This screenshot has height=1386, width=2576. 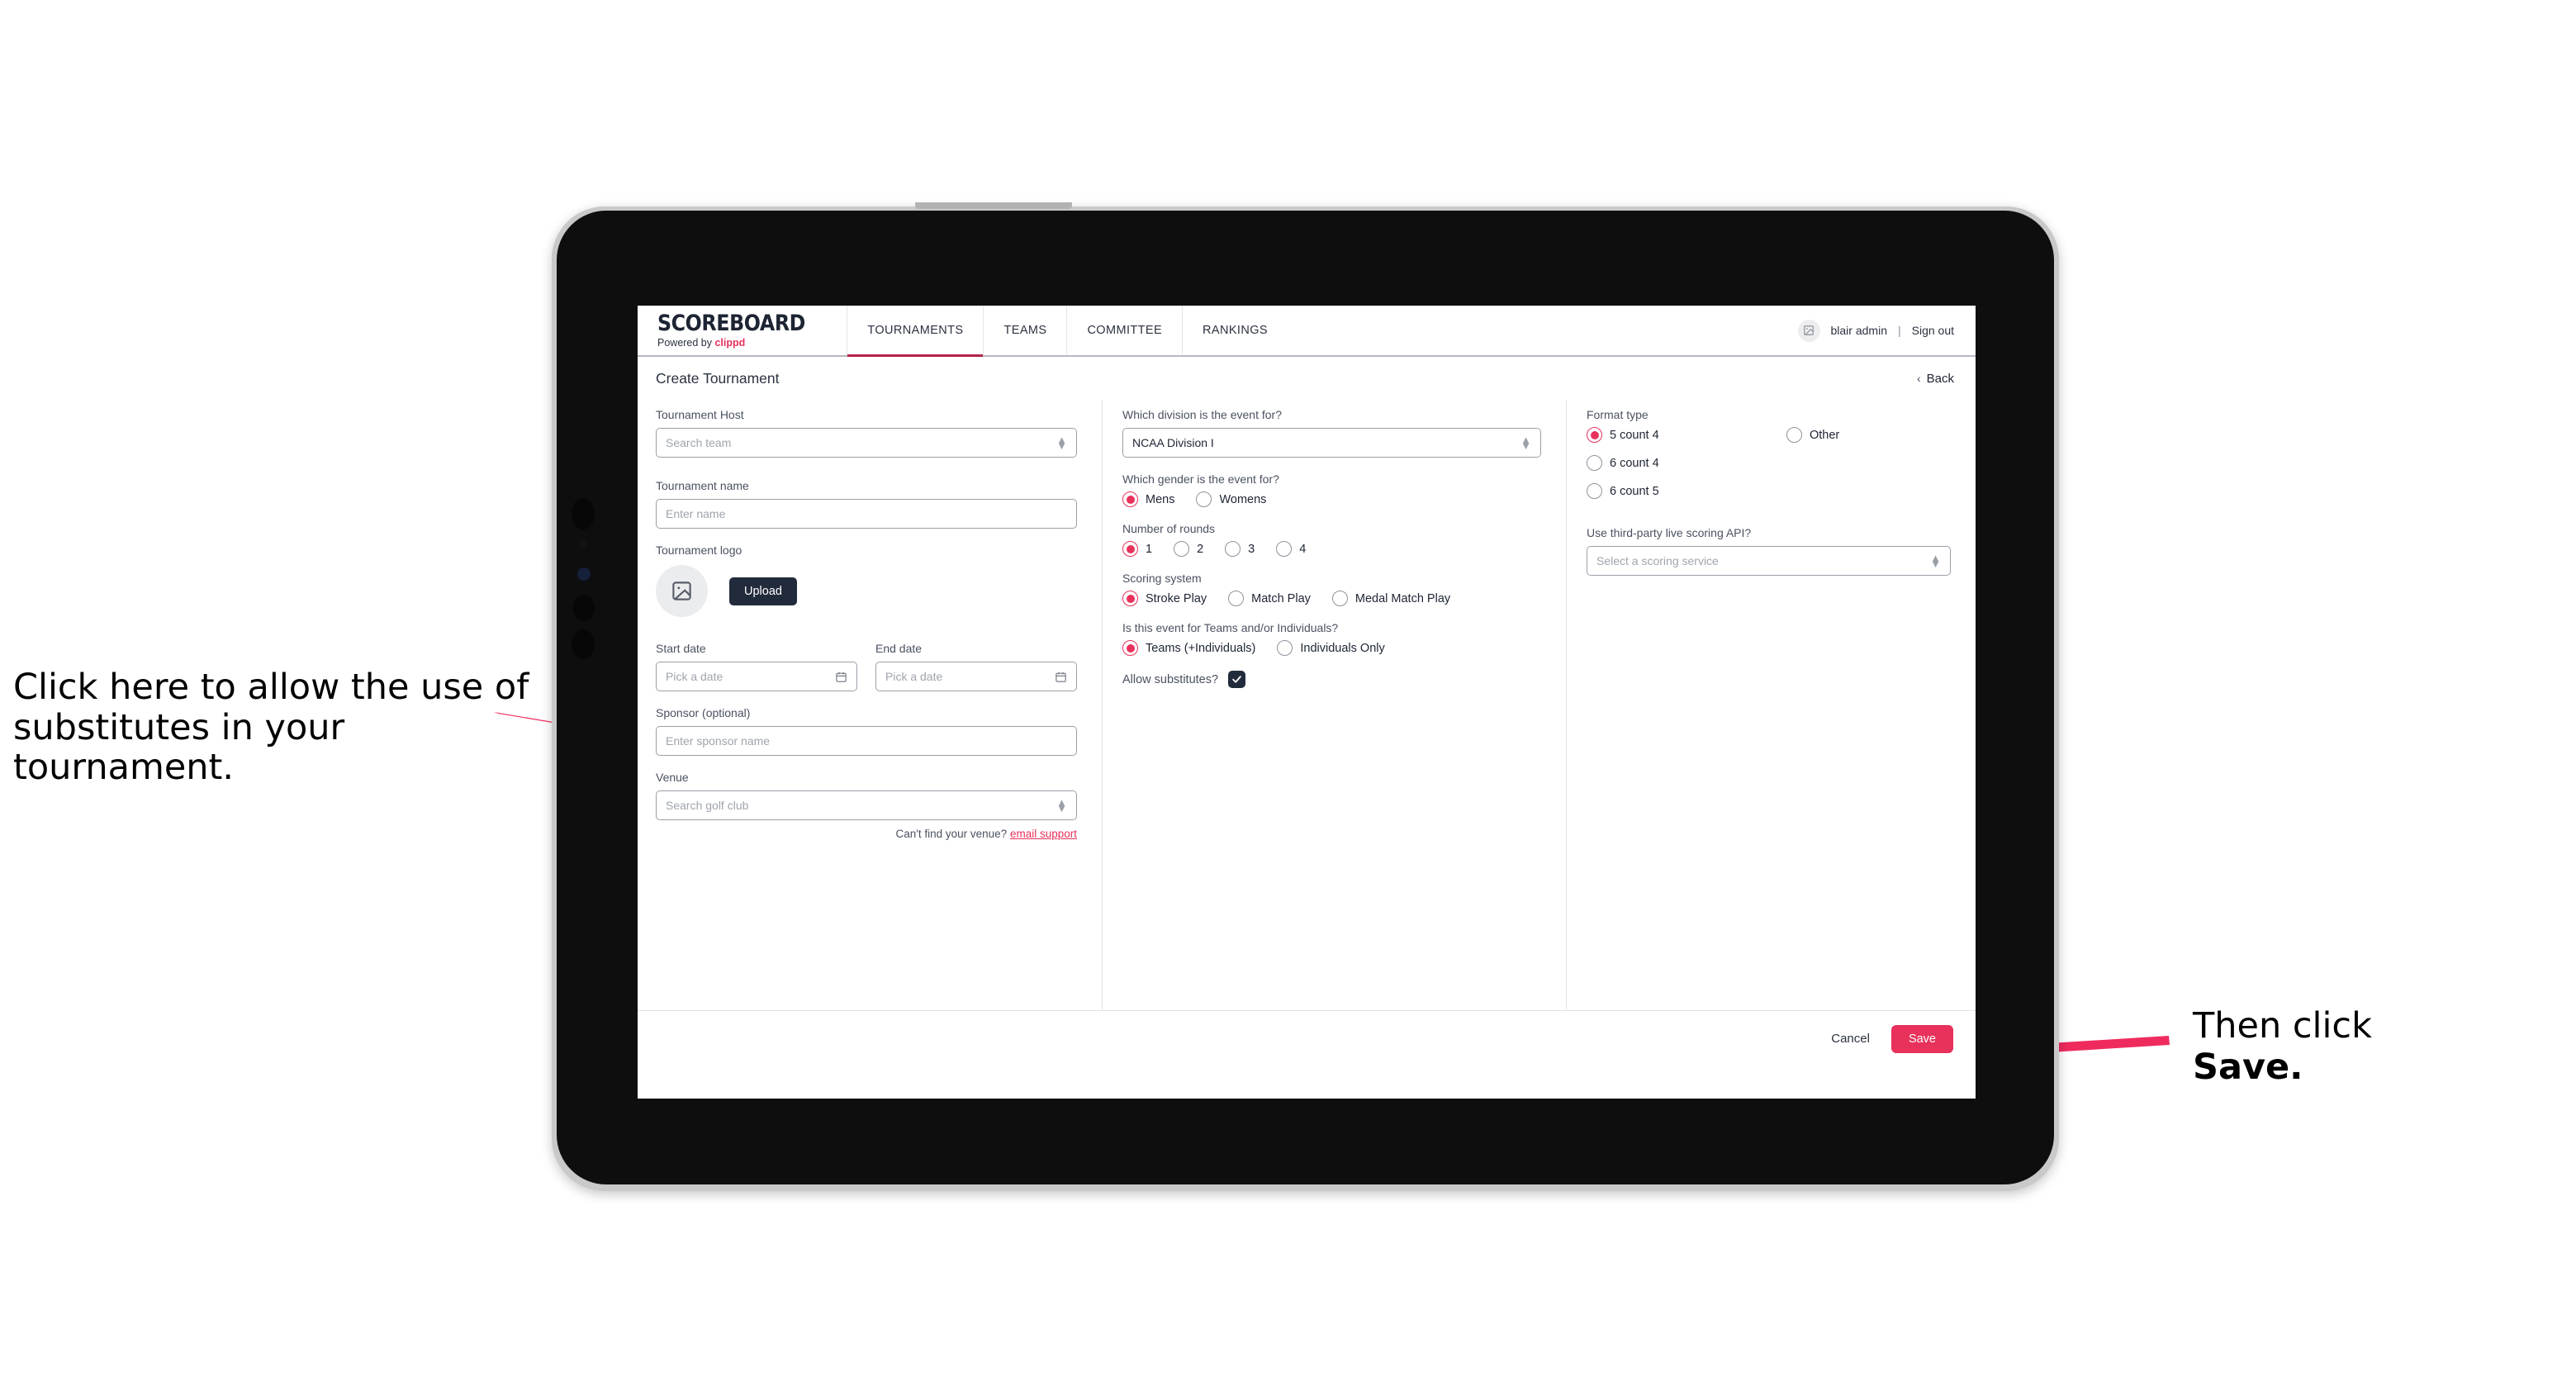 What do you see at coordinates (718, 378) in the screenshot?
I see `page-title: Create Tournament` at bounding box center [718, 378].